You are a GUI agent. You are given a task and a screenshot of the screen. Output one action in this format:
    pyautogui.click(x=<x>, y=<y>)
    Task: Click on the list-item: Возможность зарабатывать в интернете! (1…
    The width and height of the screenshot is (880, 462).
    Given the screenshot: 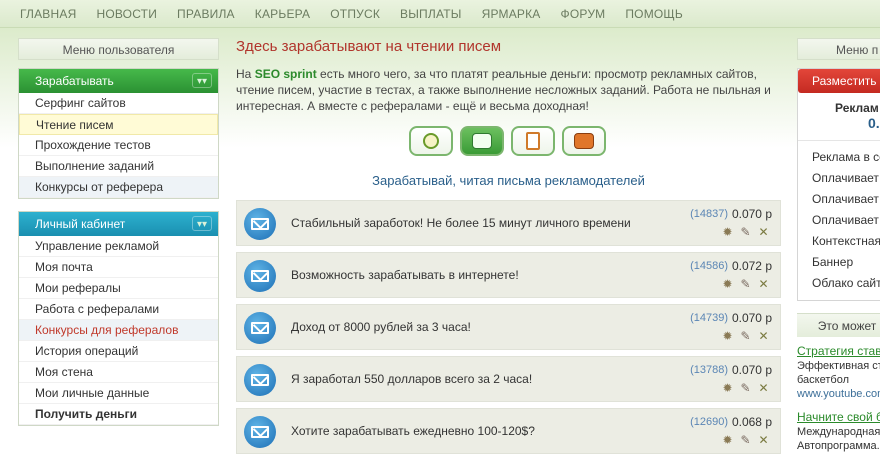 What is the action you would take?
    pyautogui.click(x=508, y=275)
    